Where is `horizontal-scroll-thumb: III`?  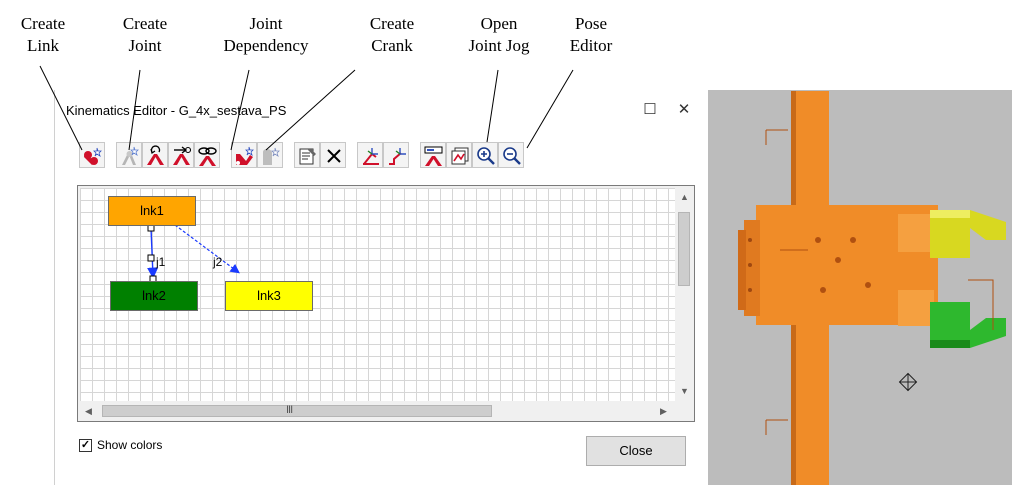
horizontal-scroll-thumb: III is located at coordinates (297, 410).